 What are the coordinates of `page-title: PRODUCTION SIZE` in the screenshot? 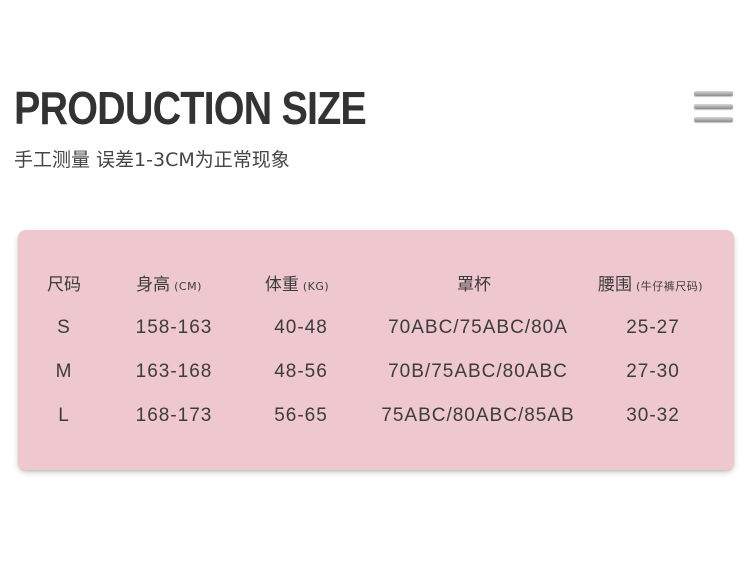 It's located at (190, 108).